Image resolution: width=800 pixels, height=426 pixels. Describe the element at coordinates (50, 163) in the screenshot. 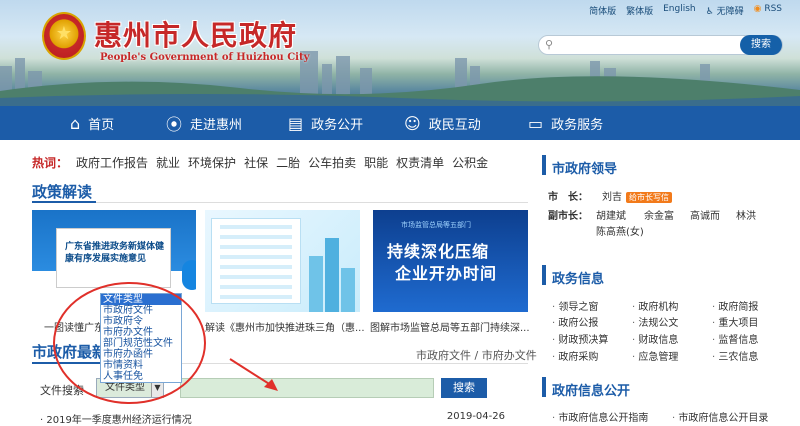

I see `hot-label: 热词：` at that location.